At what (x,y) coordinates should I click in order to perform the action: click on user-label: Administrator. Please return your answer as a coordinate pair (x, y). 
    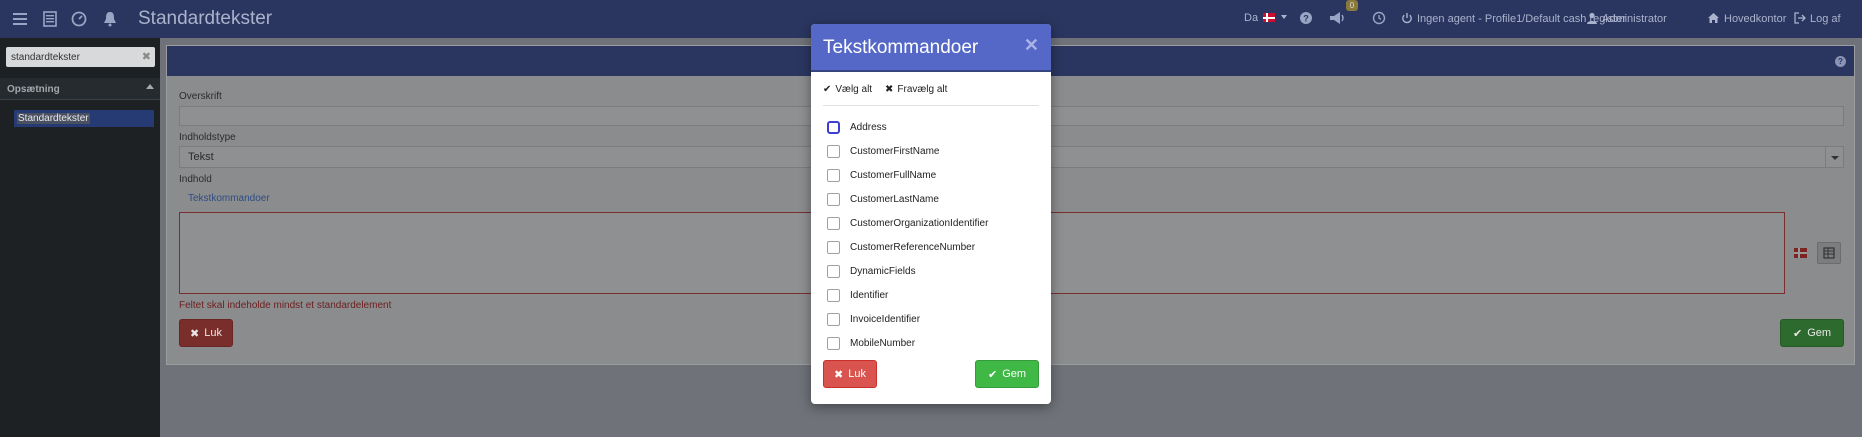
    Looking at the image, I should click on (1634, 19).